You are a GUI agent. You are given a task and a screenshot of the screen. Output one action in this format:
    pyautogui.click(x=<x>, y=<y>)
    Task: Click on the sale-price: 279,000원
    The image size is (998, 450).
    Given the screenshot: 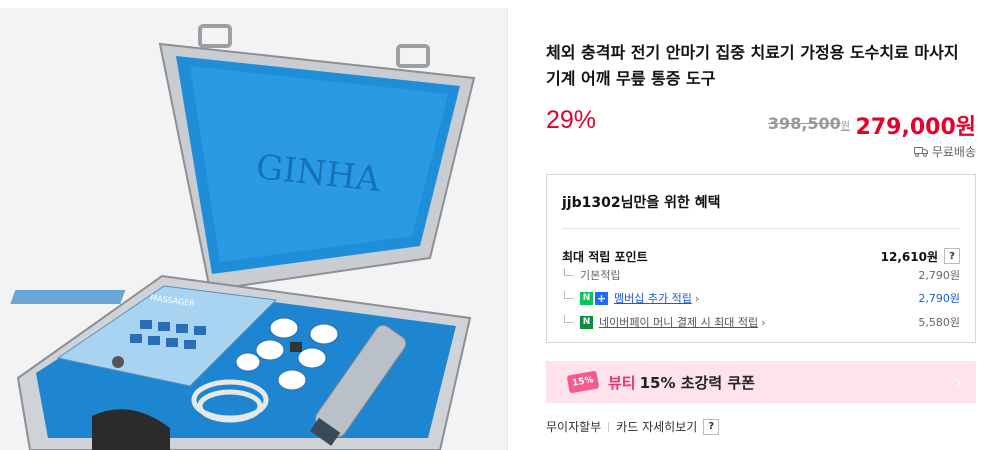 What is the action you would take?
    pyautogui.click(x=915, y=127)
    